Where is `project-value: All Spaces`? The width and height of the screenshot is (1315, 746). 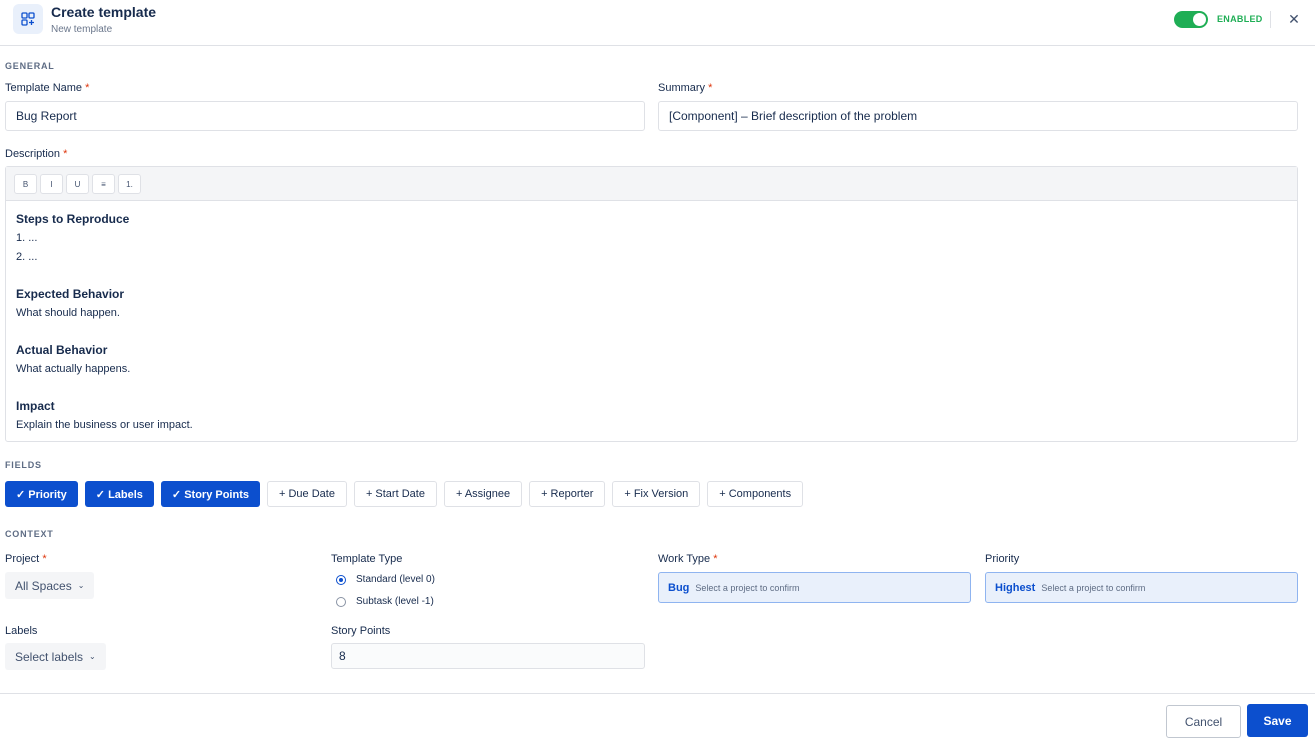
project-value: All Spaces is located at coordinates (43, 585).